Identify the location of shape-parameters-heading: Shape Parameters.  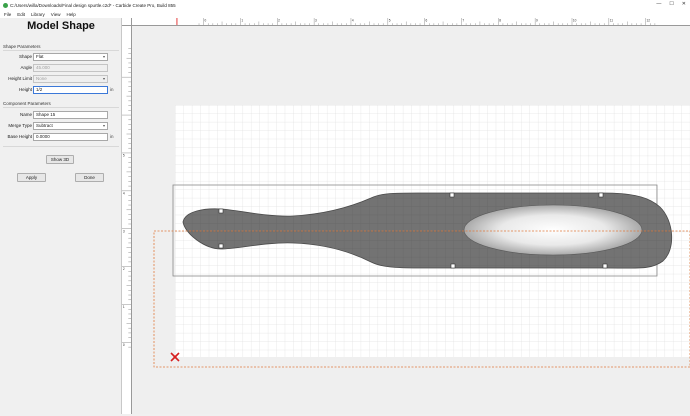
(22, 46).